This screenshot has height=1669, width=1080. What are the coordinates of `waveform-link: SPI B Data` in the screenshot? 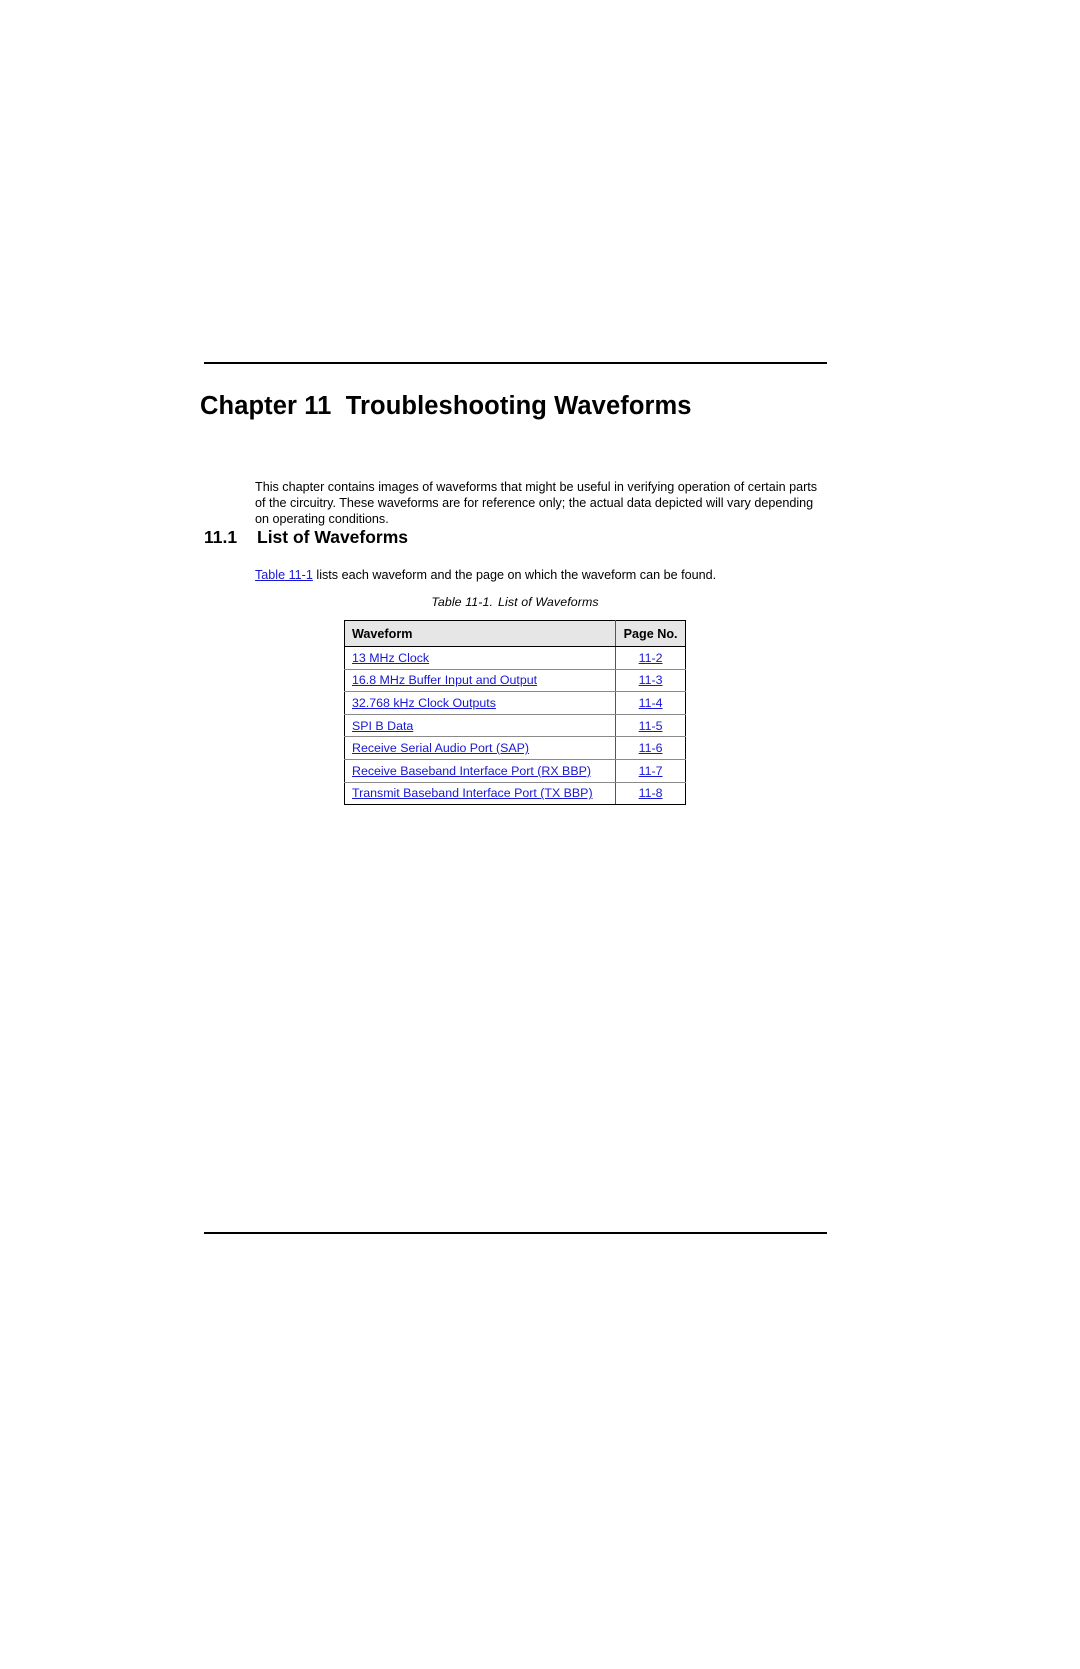 It's located at (382, 726).